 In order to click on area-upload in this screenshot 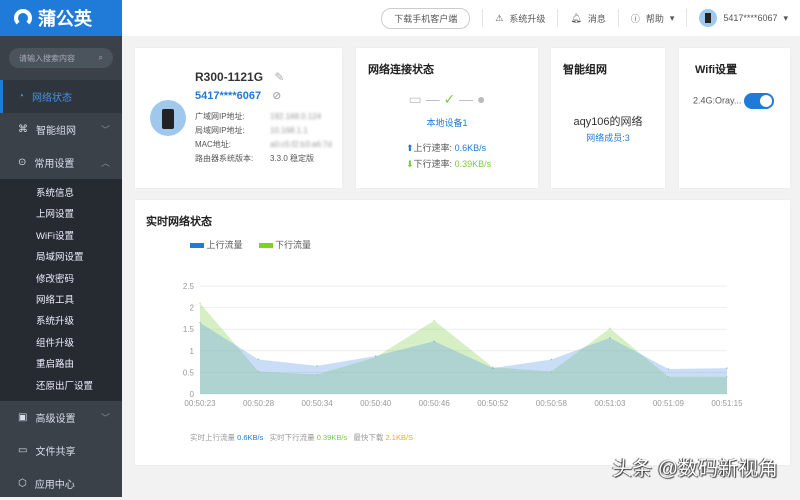, I will do `click(463, 358)`.